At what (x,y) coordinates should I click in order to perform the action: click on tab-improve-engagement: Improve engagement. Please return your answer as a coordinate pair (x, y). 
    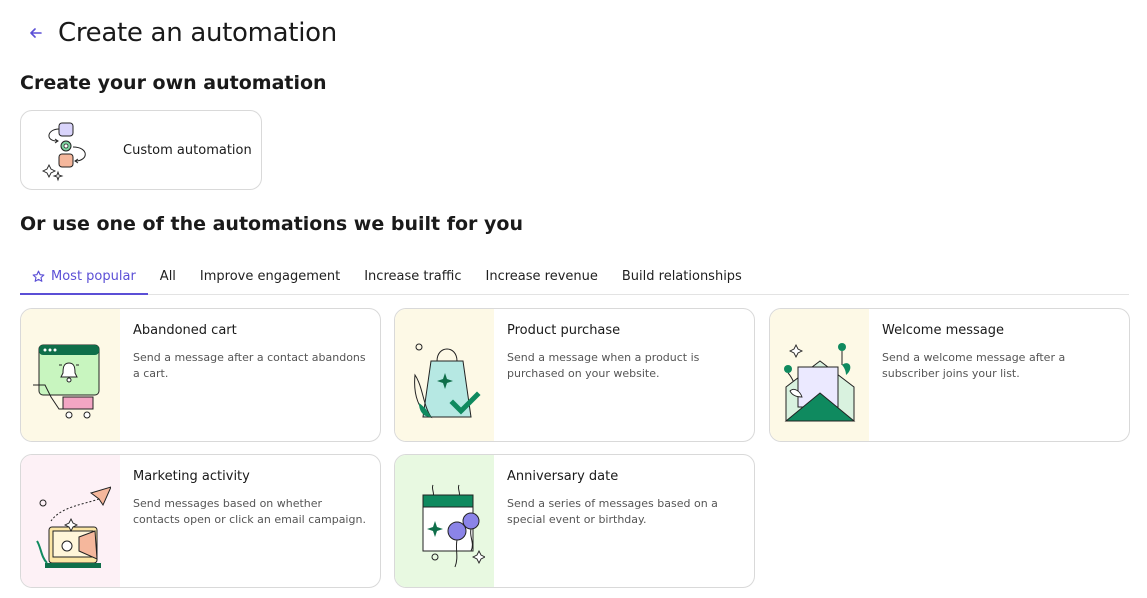
    Looking at the image, I should click on (270, 276).